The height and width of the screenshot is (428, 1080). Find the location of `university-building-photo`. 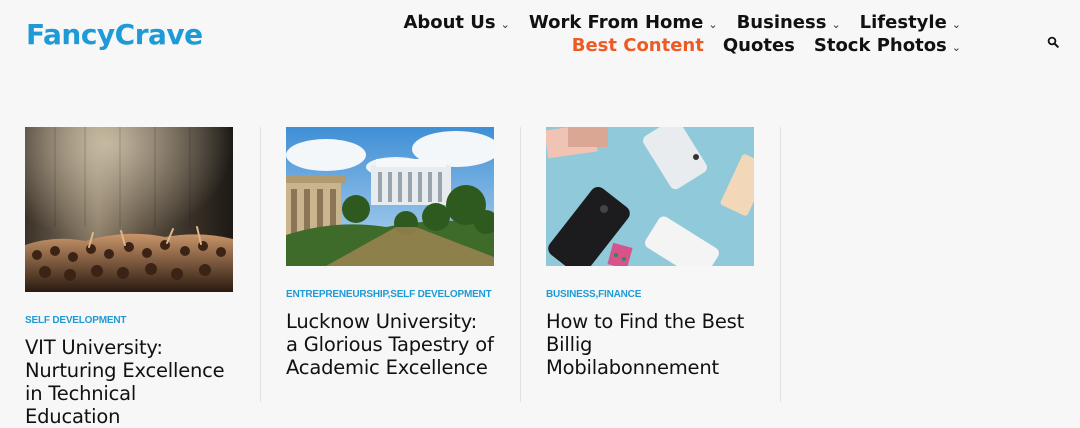

university-building-photo is located at coordinates (390, 196).